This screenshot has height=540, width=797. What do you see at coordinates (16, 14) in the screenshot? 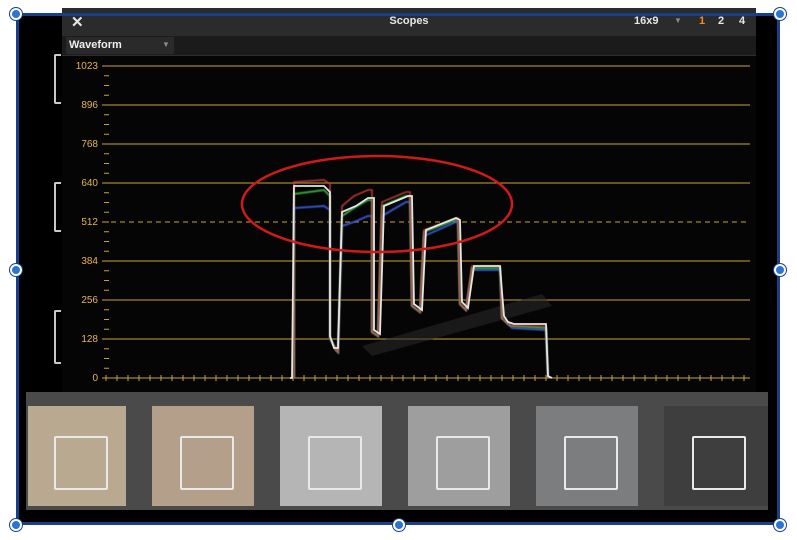
I see `resize-handle-top-left` at bounding box center [16, 14].